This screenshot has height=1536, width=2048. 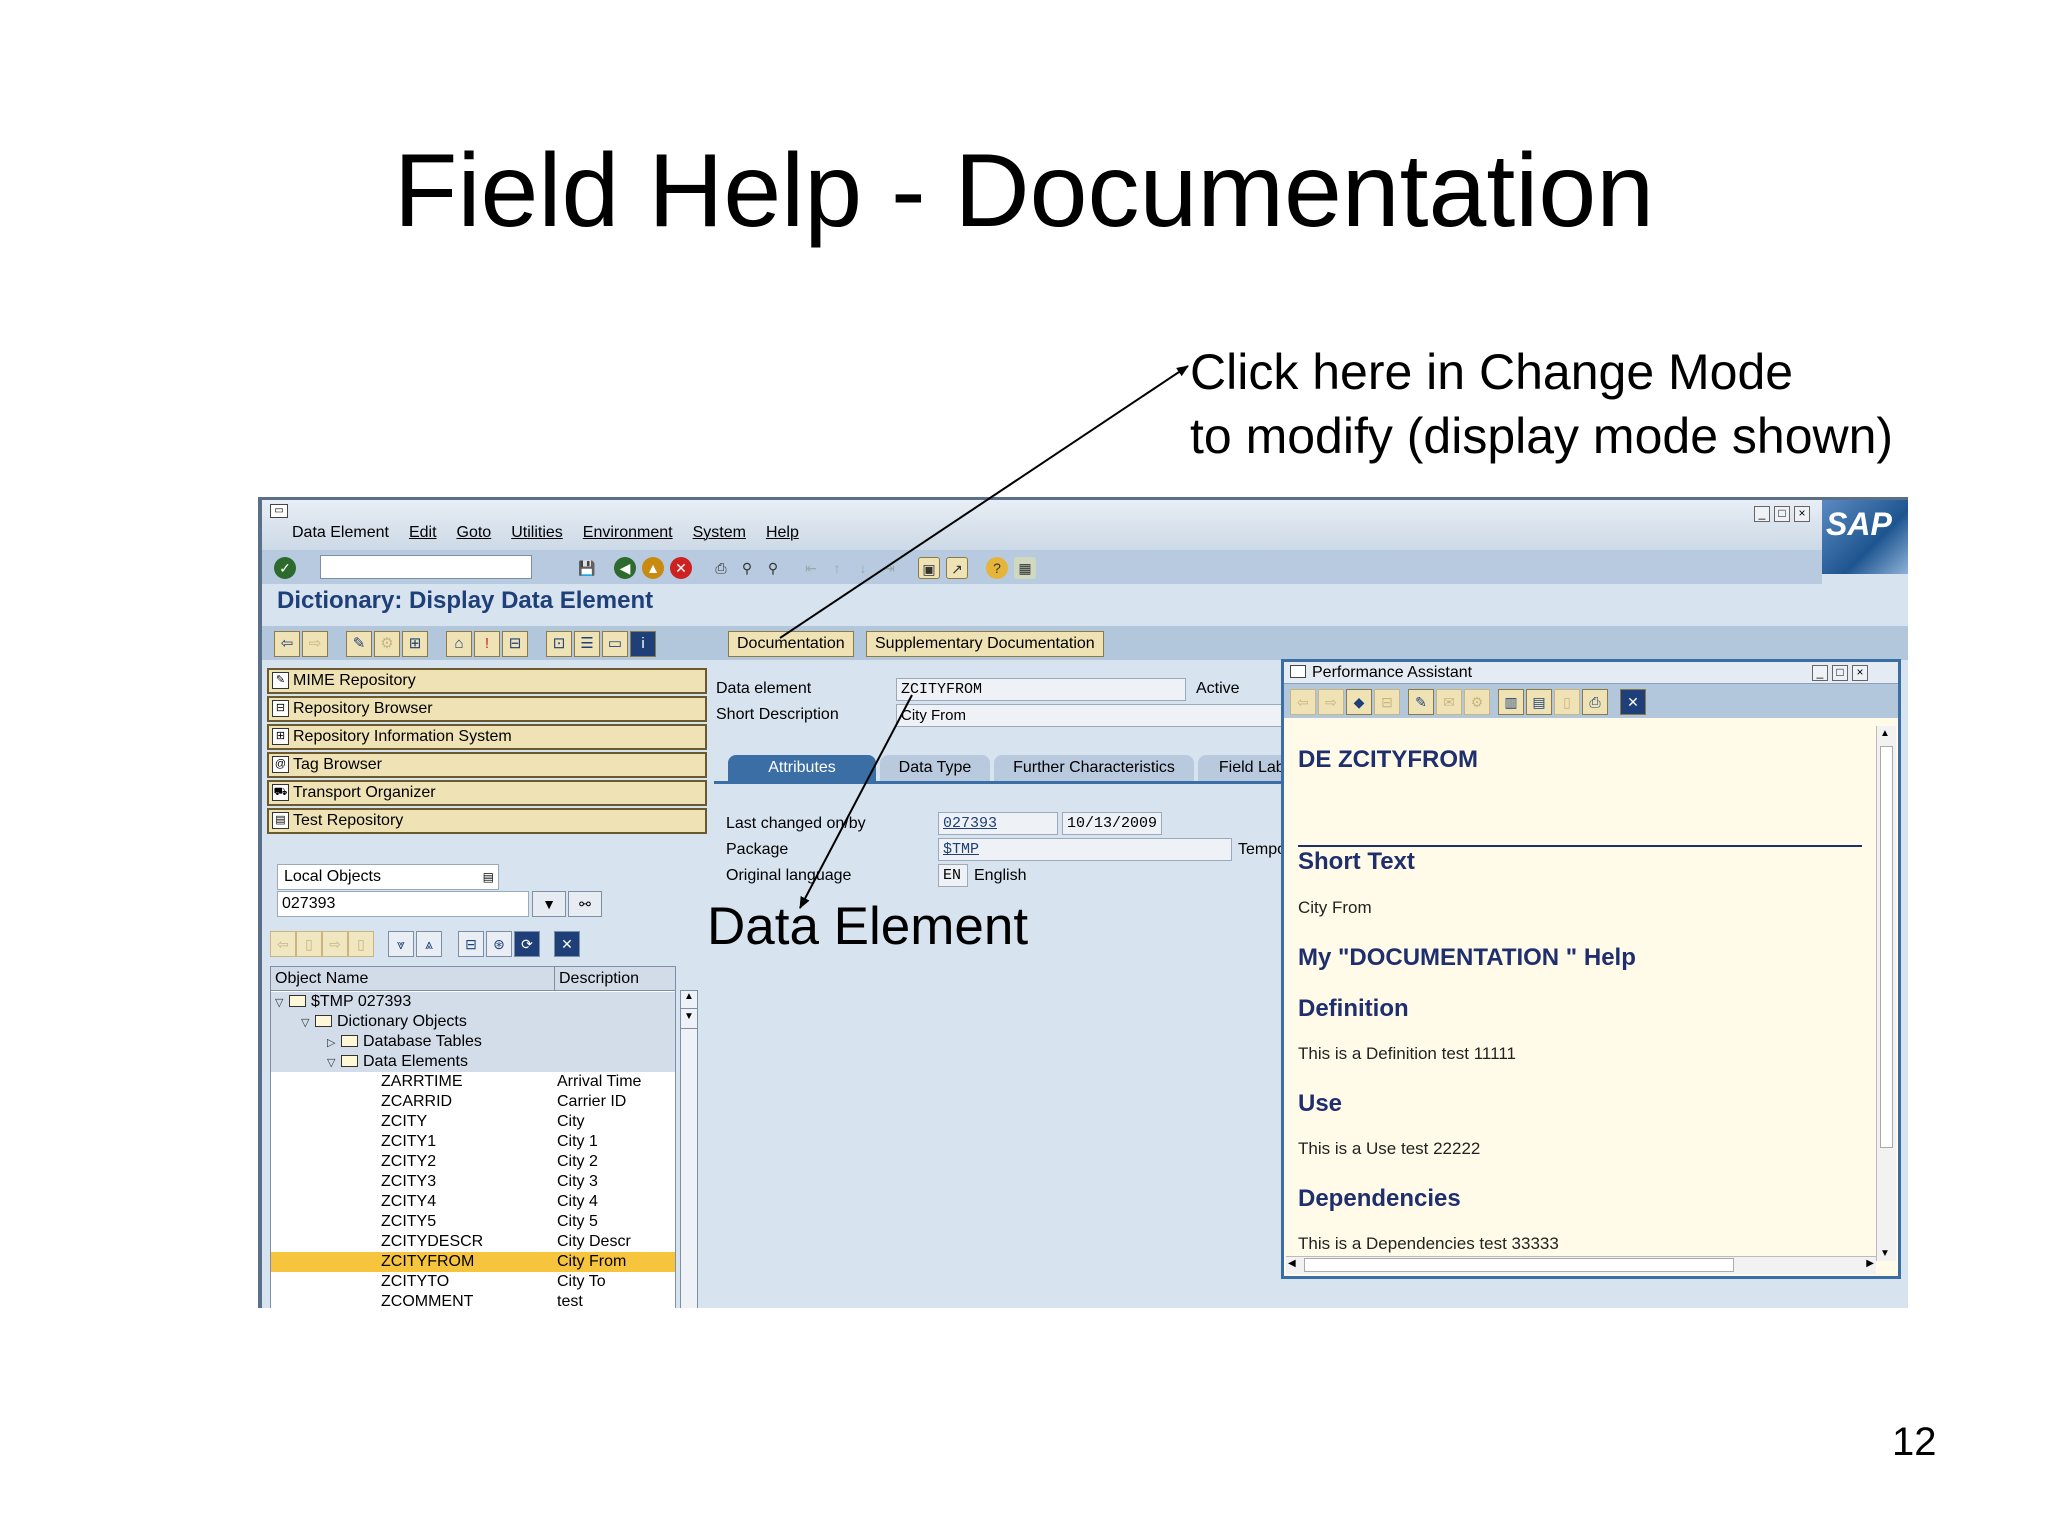 I want to click on menu-edit: Edit, so click(x=423, y=533).